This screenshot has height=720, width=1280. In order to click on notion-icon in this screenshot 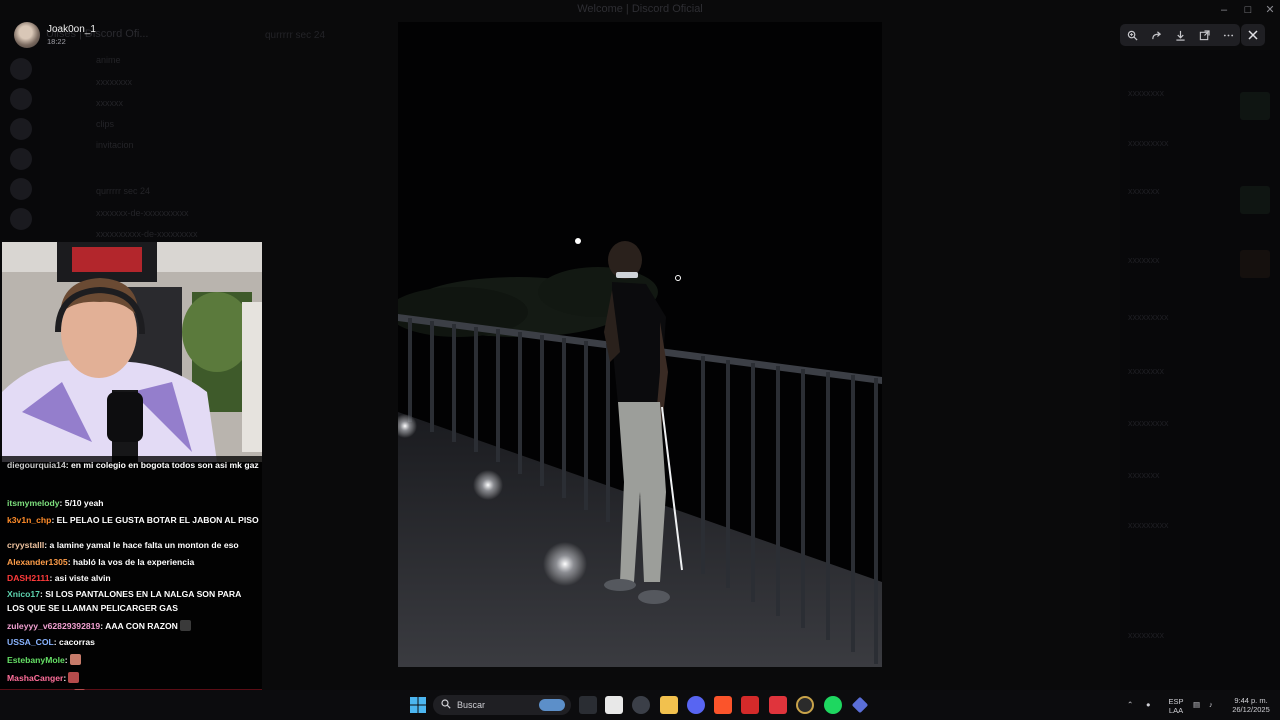, I will do `click(614, 705)`.